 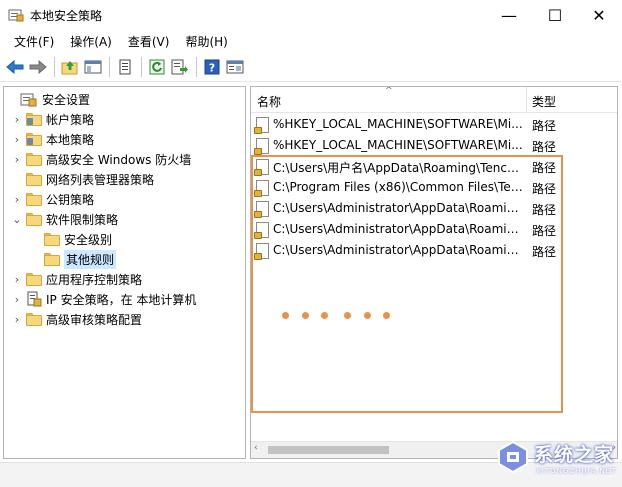 What do you see at coordinates (34, 41) in the screenshot?
I see `menu-file: 文件(F)` at bounding box center [34, 41].